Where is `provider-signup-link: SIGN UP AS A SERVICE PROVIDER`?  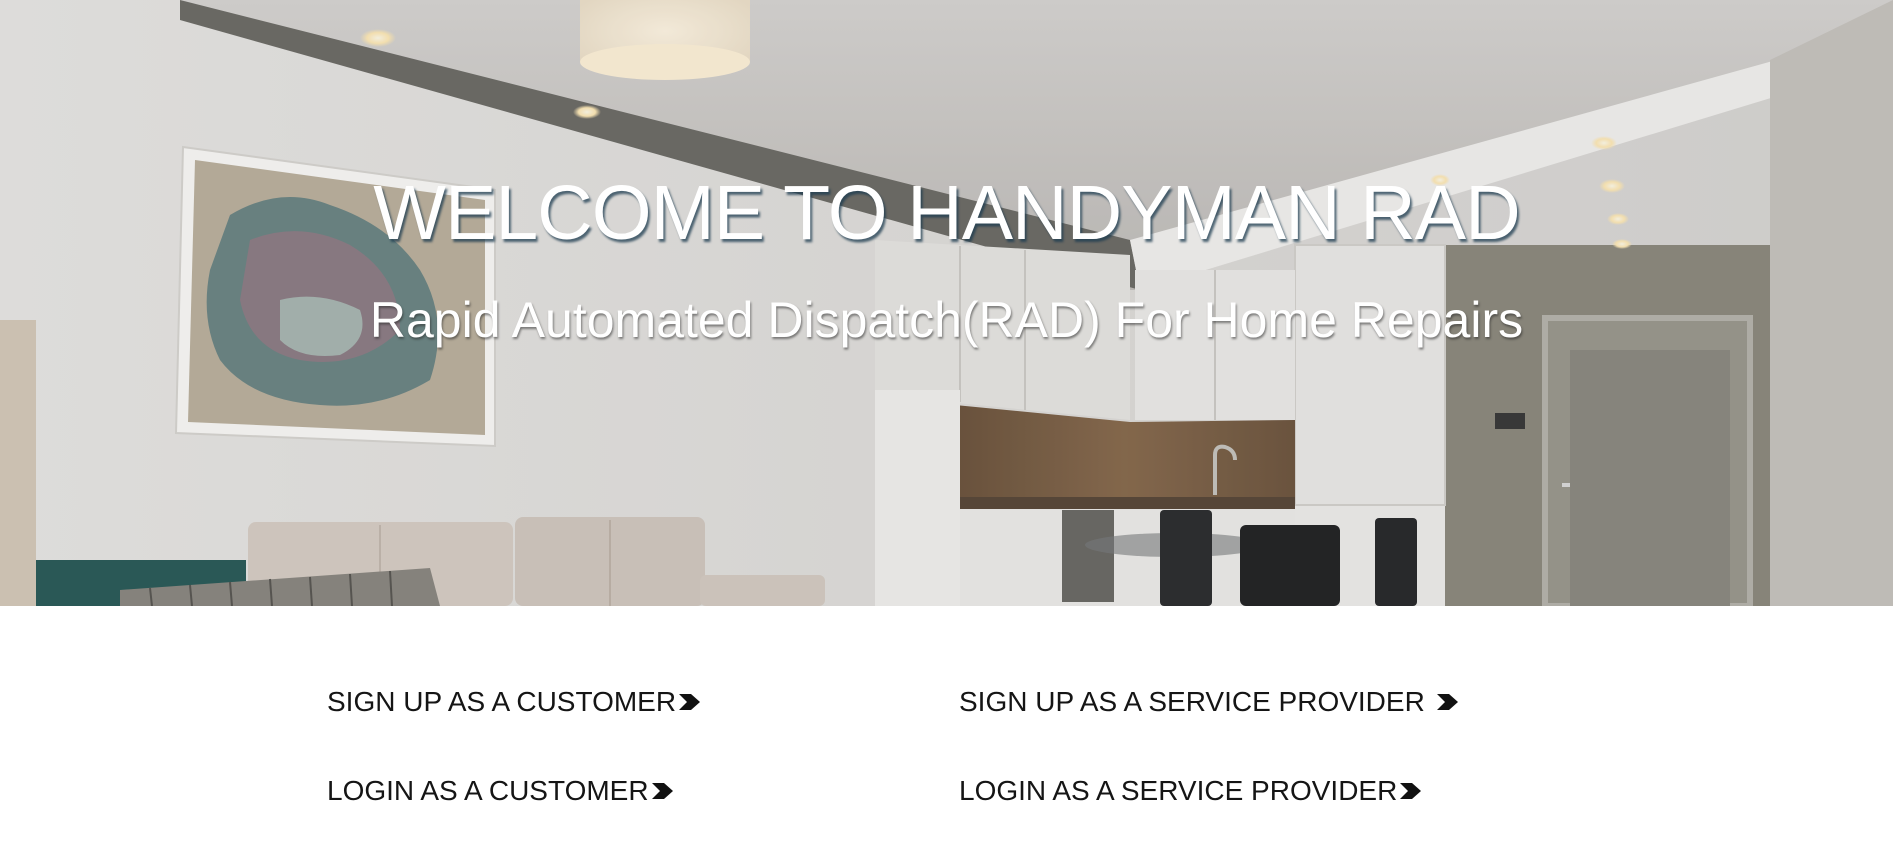 provider-signup-link: SIGN UP AS A SERVICE PROVIDER is located at coordinates (1209, 702).